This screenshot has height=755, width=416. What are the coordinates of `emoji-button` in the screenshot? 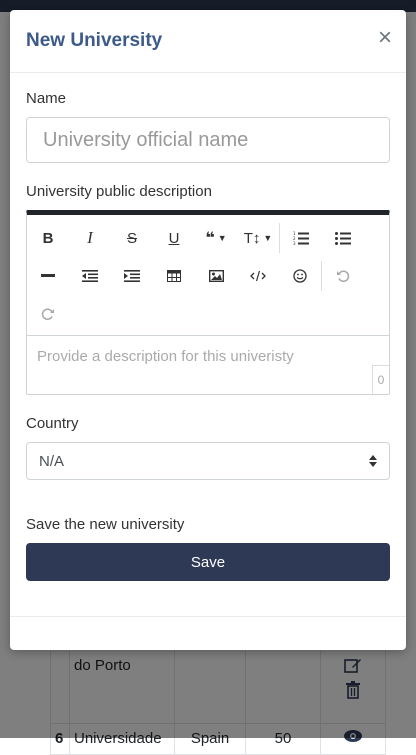 It's located at (300, 276).